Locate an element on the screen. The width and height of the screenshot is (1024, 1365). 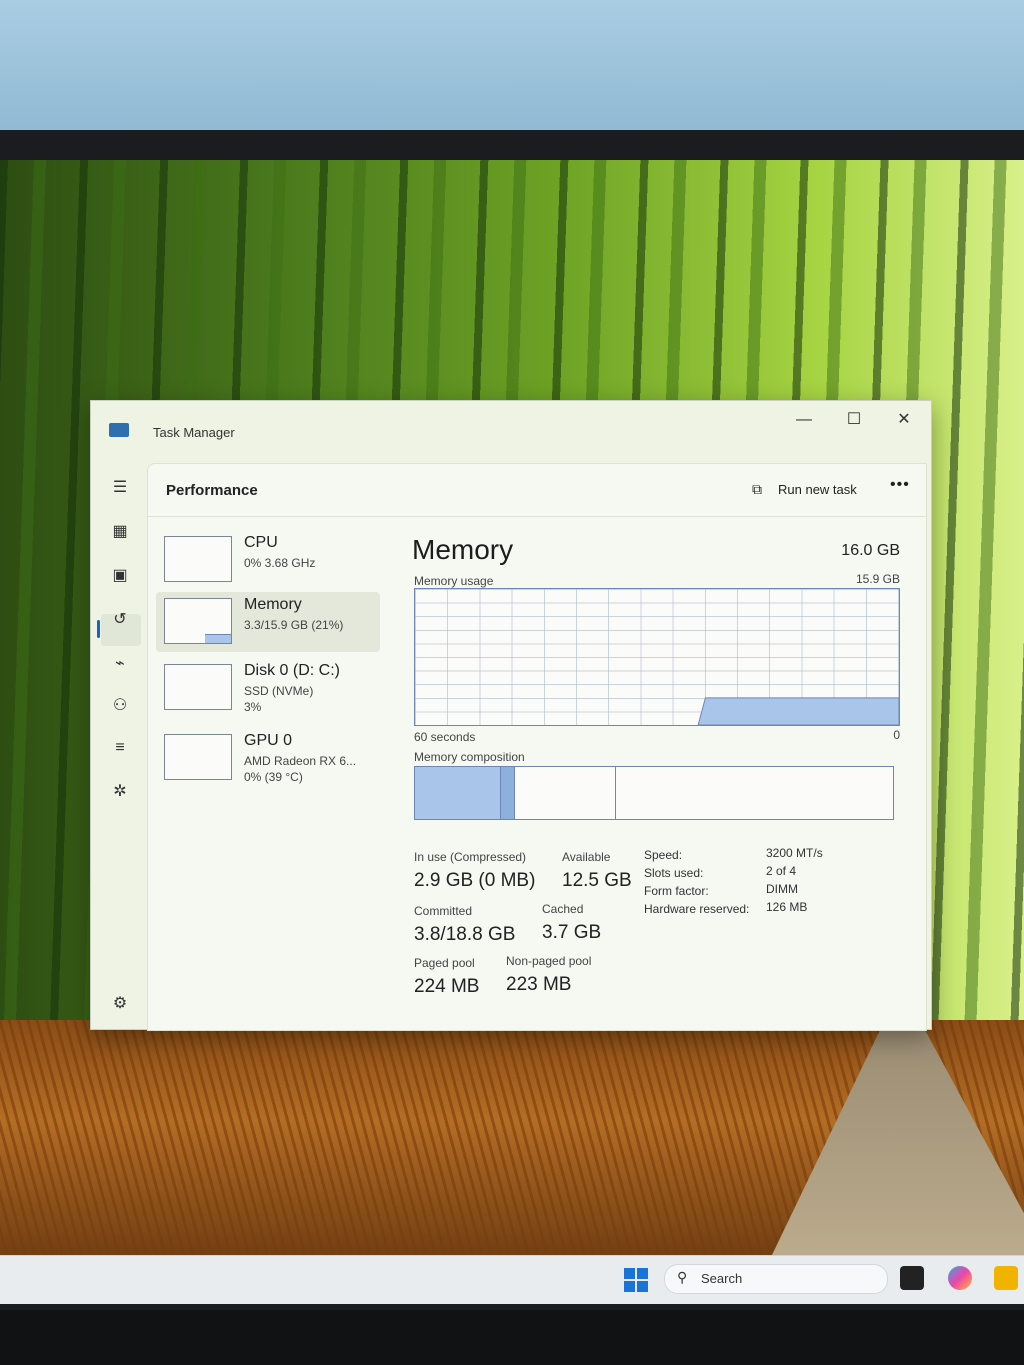
minimize-button: — is located at coordinates (804, 420).